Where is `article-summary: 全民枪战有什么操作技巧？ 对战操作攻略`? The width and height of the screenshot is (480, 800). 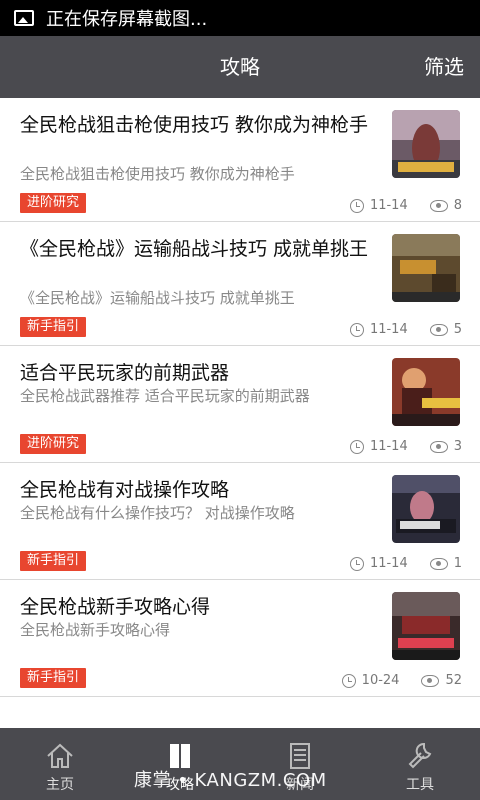 article-summary: 全民枪战有什么操作技巧？ 对战操作攻略 is located at coordinates (157, 513).